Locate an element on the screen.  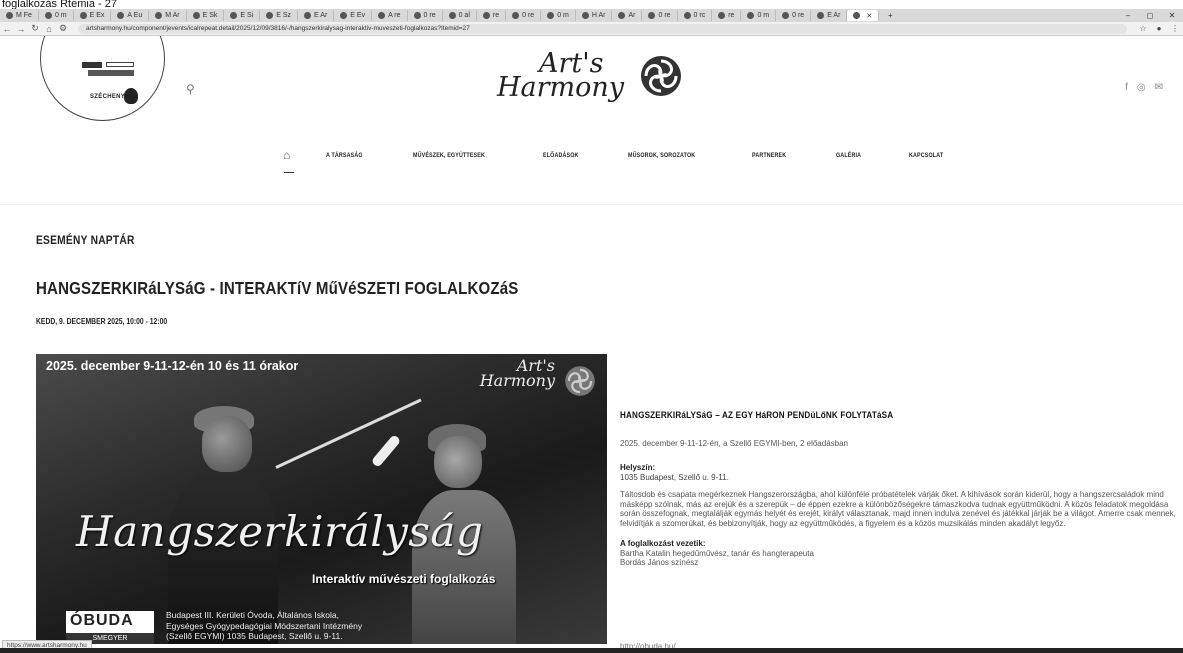
home-icon: ⌂ is located at coordinates (49, 29).